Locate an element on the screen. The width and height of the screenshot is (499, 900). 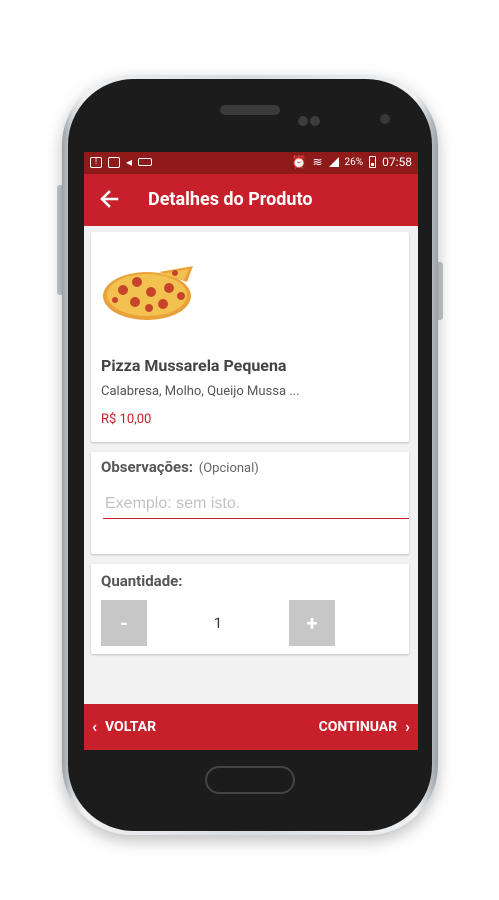
observations-card: Observações: (Opcional) is located at coordinates (250, 503).